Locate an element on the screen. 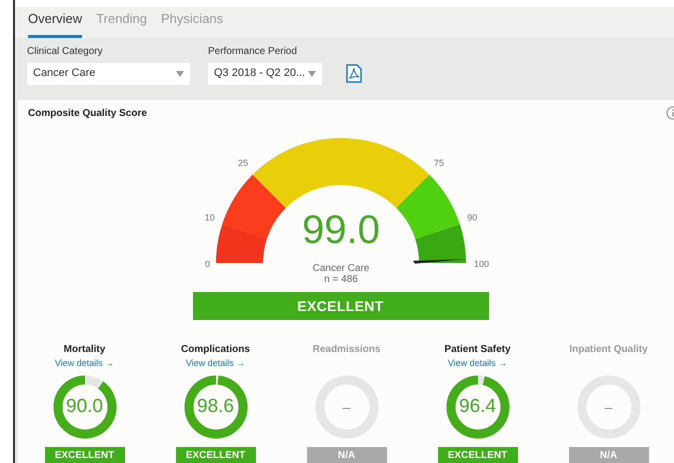 The width and height of the screenshot is (674, 463). pdf-icon is located at coordinates (354, 73).